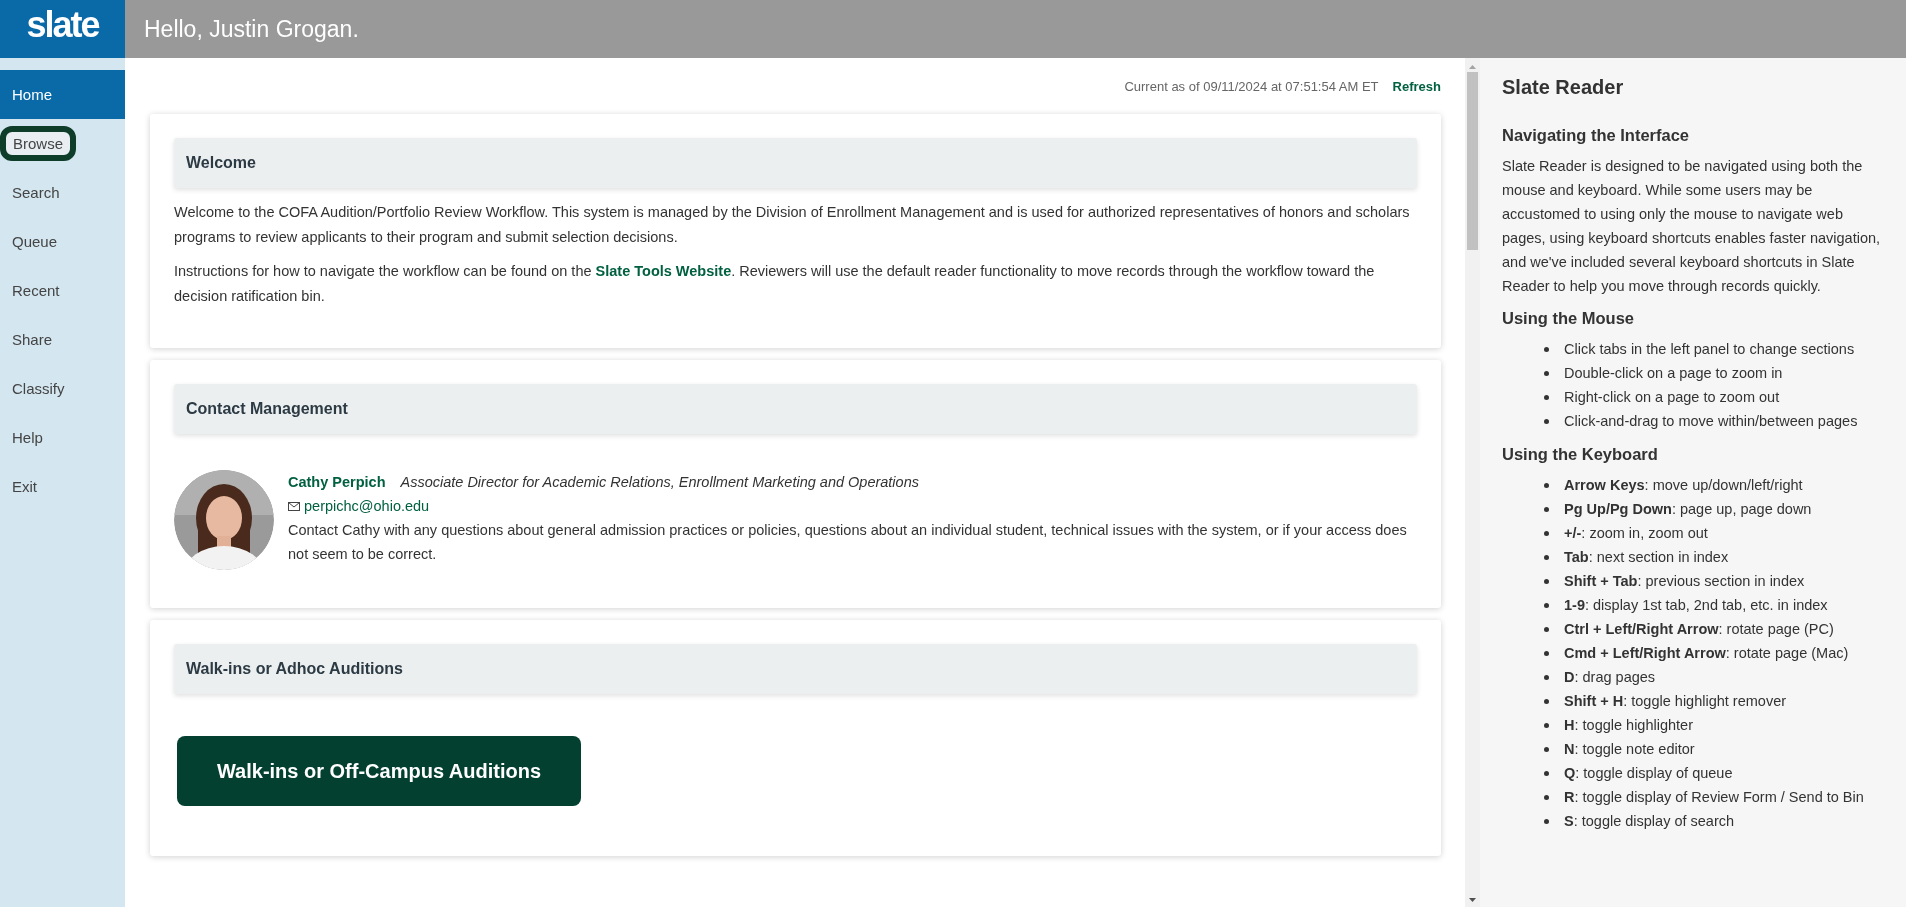  I want to click on mail-icon, so click(294, 506).